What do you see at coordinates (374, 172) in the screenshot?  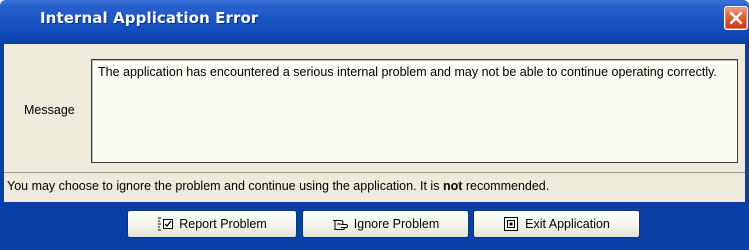 I see `divider` at bounding box center [374, 172].